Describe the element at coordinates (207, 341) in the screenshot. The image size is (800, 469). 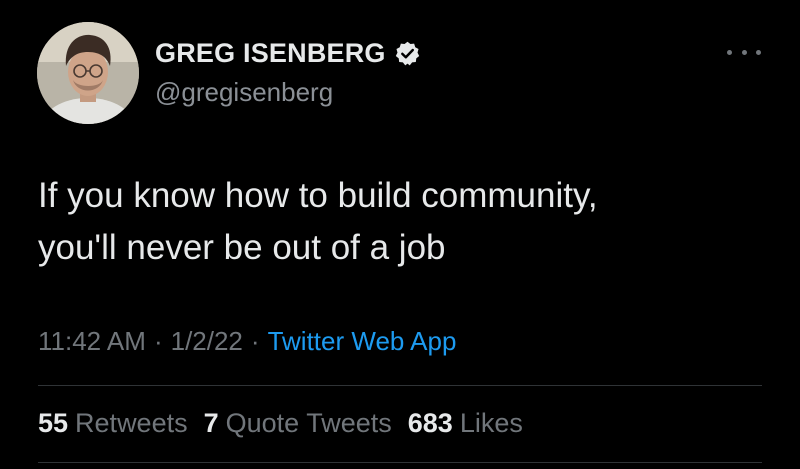
I see `tweet-date: 1/2/22` at that location.